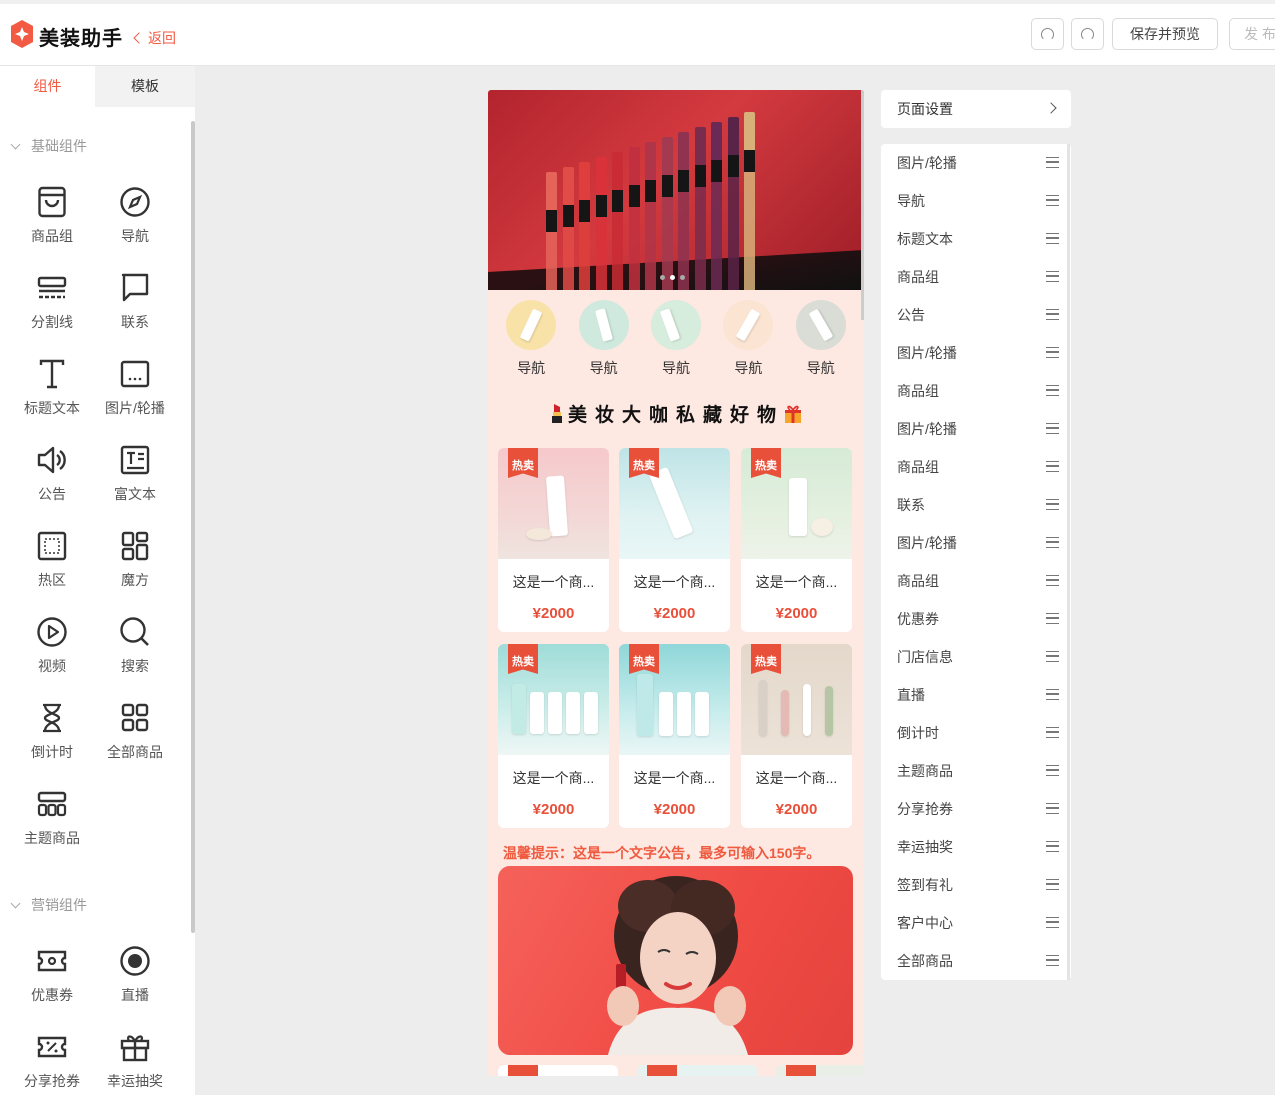  What do you see at coordinates (135, 1061) in the screenshot?
I see `component-lucky-draw: 幸运抽奖` at bounding box center [135, 1061].